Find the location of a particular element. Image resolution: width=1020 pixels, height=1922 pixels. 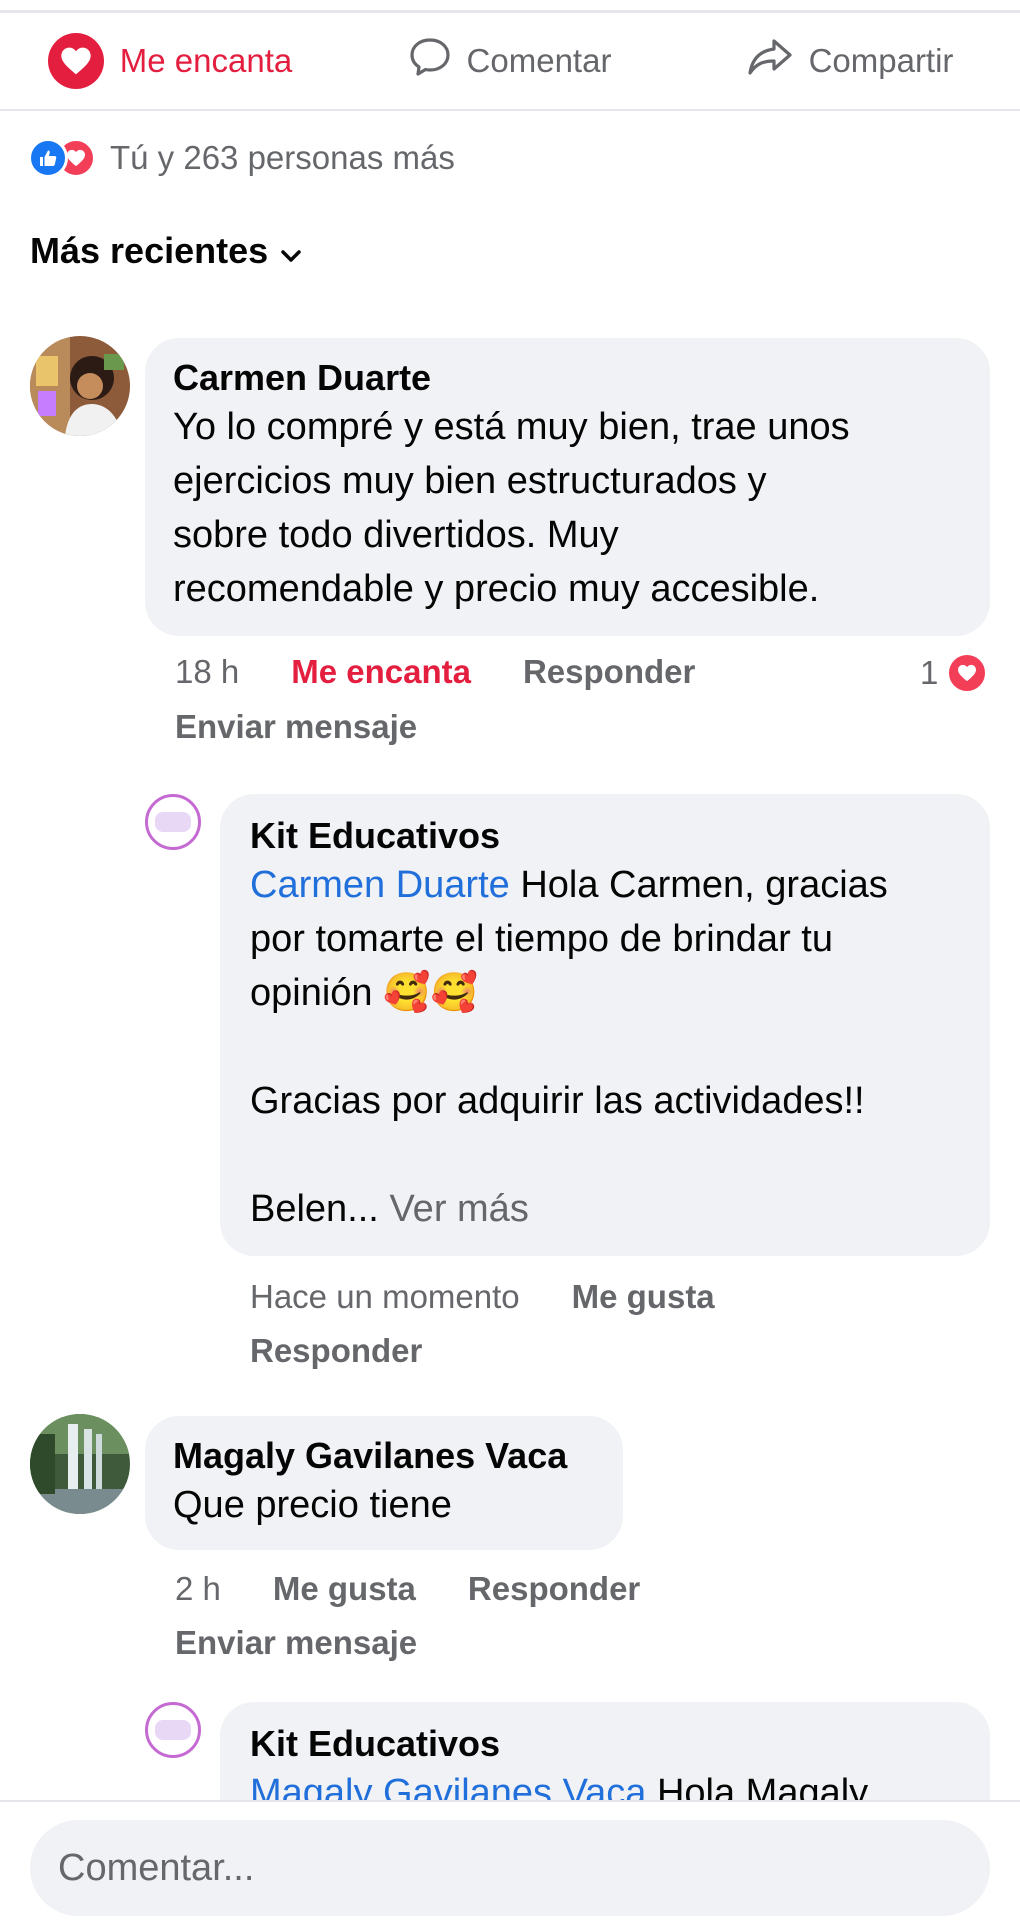

comment-icon is located at coordinates (430, 61).